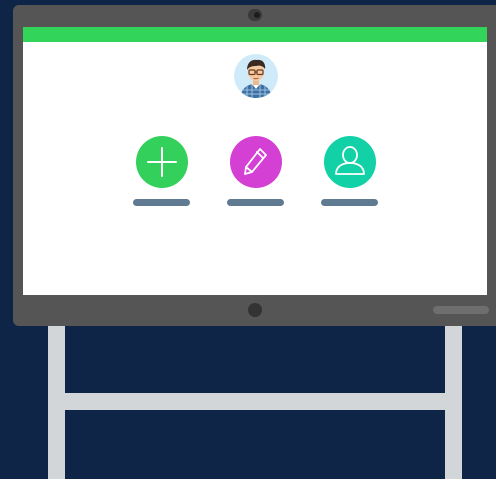 Image resolution: width=496 pixels, height=479 pixels. I want to click on avatar, so click(256, 76).